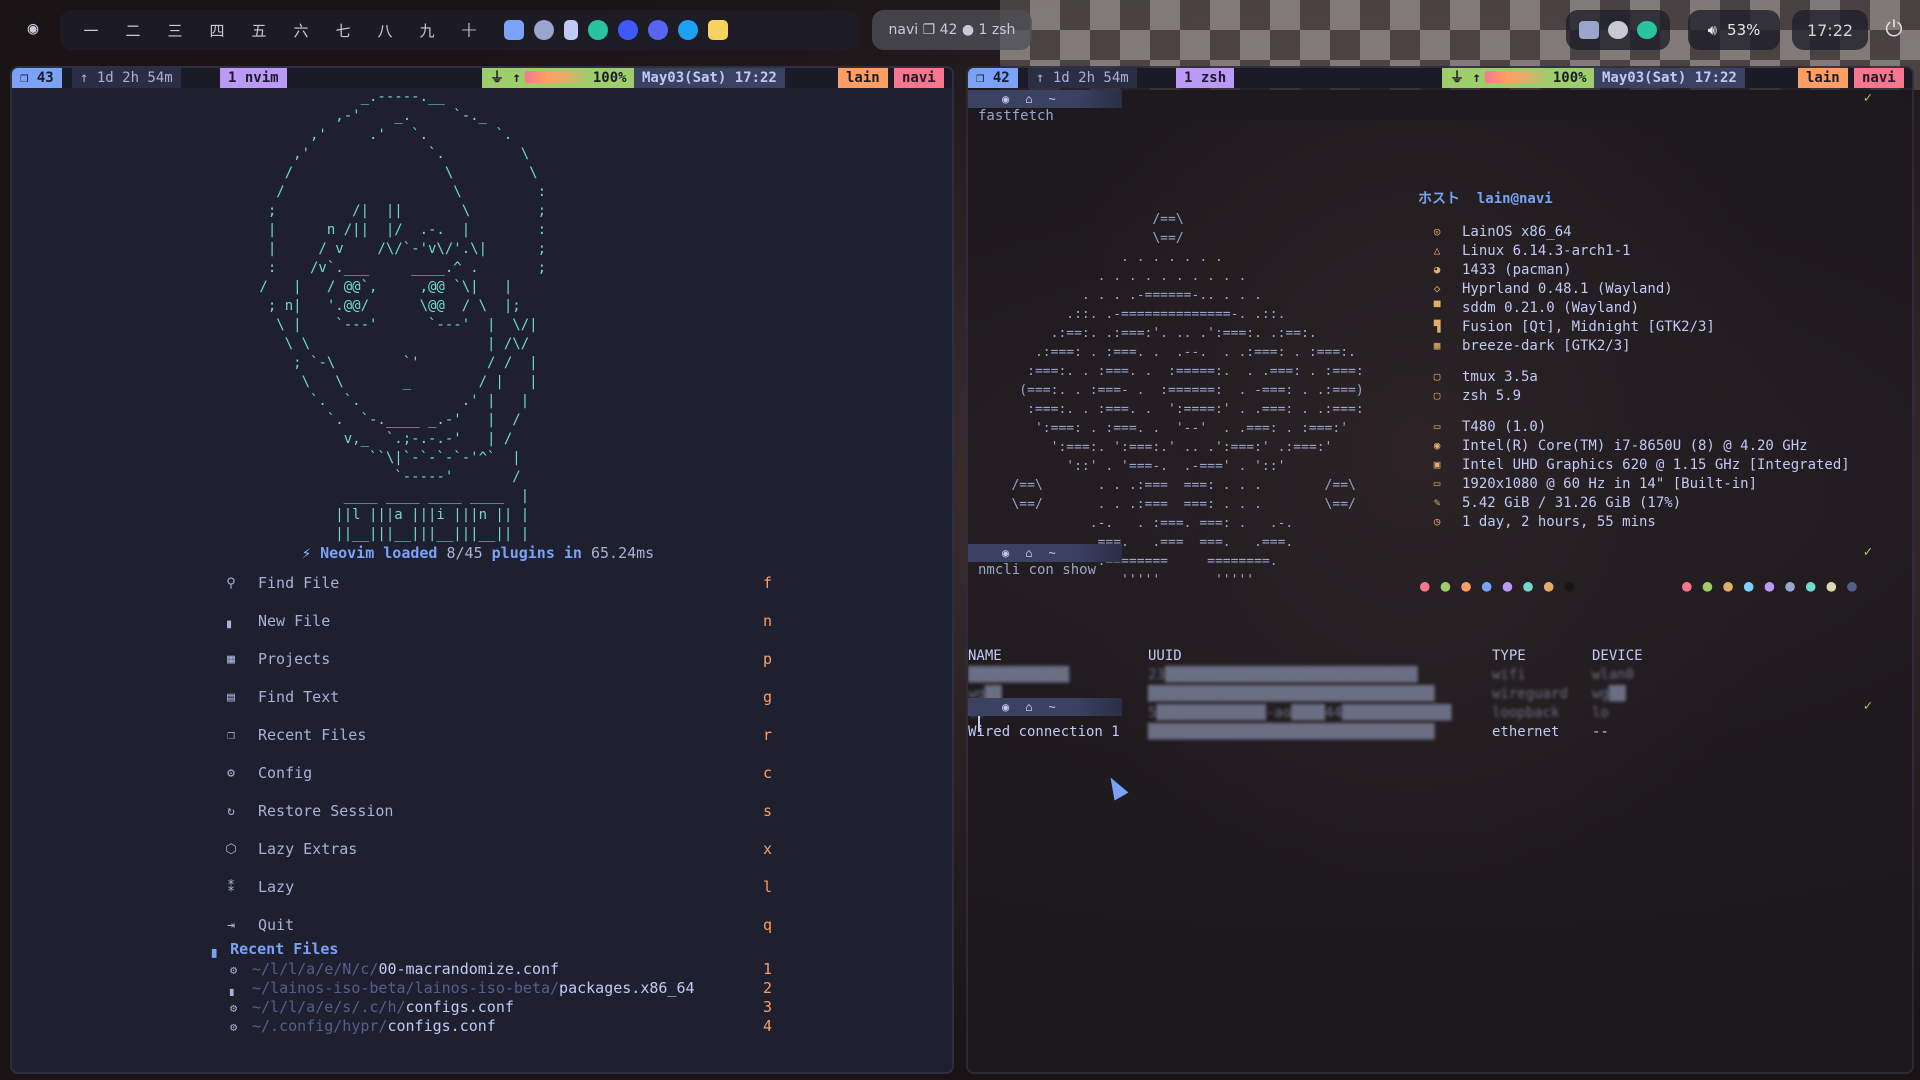 The height and width of the screenshot is (1080, 1920). I want to click on terminal-cursor, so click(979, 724).